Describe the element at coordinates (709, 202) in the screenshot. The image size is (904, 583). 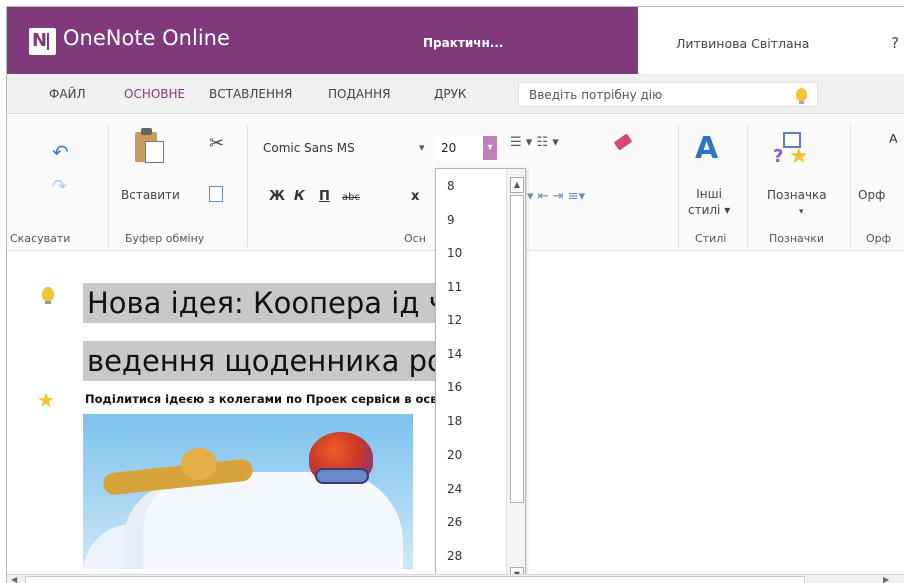
I see `more-styles-button: Інші стилі ▾` at that location.